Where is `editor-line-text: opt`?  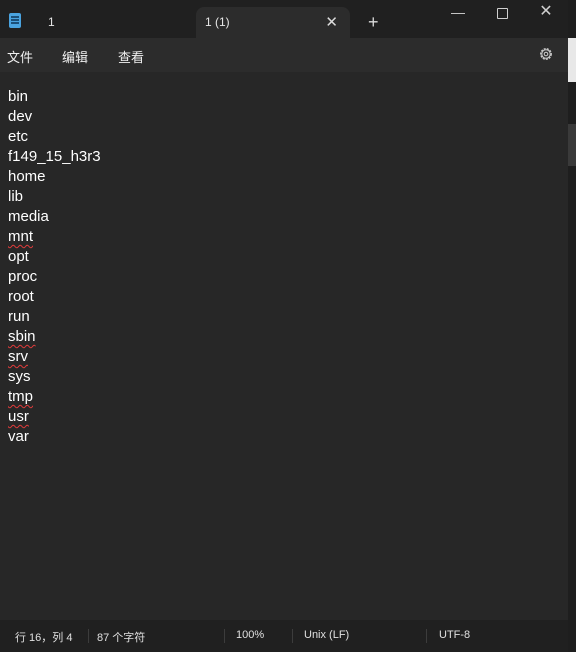
editor-line-text: opt is located at coordinates (18, 256).